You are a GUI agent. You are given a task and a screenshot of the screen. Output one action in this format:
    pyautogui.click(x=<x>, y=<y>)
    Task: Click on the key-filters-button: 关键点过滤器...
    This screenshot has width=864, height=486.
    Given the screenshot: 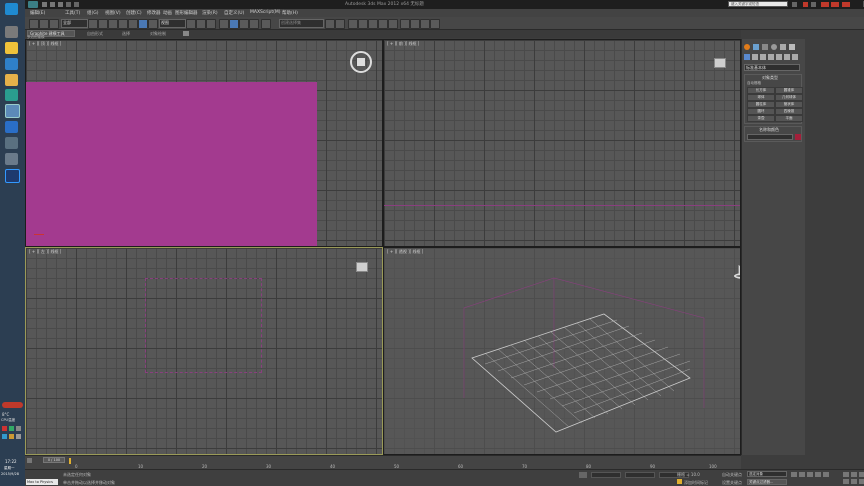 What is the action you would take?
    pyautogui.click(x=767, y=482)
    